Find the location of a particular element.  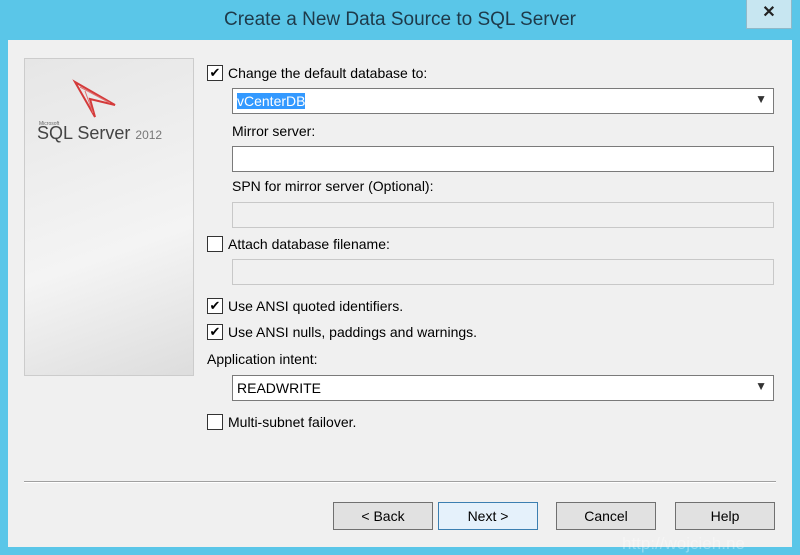

sql-server-swoosh-icon is located at coordinates (94, 98).